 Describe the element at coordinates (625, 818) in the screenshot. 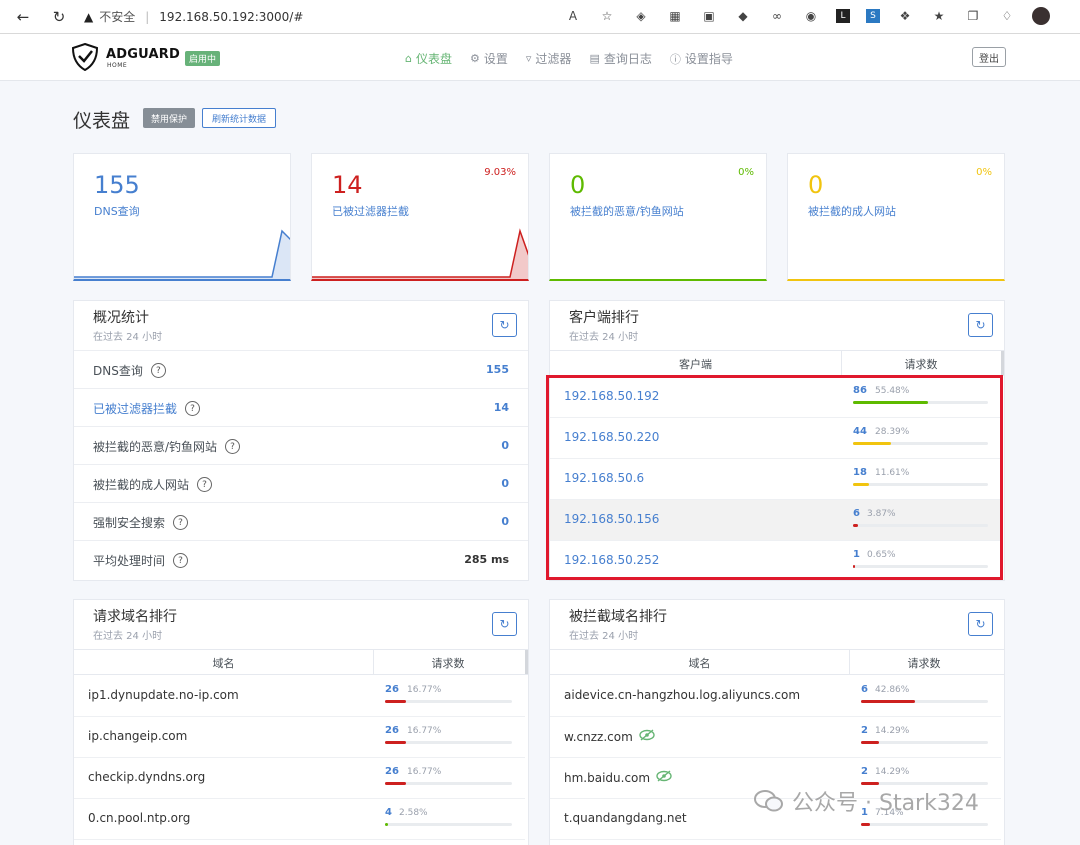

I see `domain-name: t.quandangdang.net` at that location.